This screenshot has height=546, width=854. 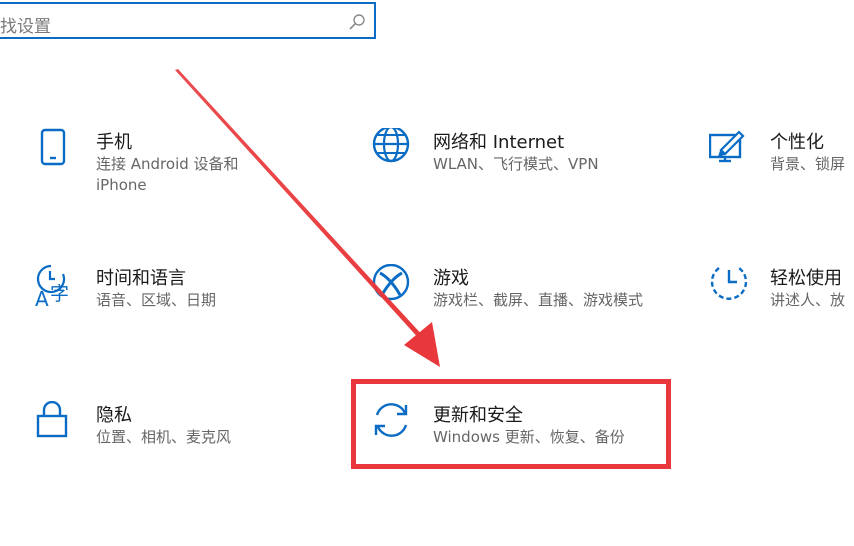 I want to click on tile-ease-of-access: 轻松使用 讲述人、放, so click(x=781, y=294).